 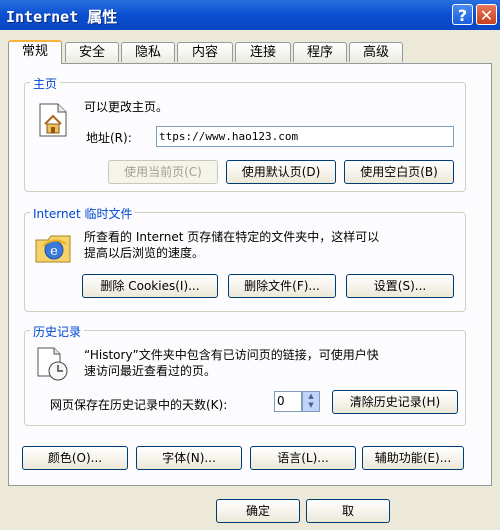 What do you see at coordinates (395, 402) in the screenshot?
I see `clear-history-button: 清除历史记录(H)` at bounding box center [395, 402].